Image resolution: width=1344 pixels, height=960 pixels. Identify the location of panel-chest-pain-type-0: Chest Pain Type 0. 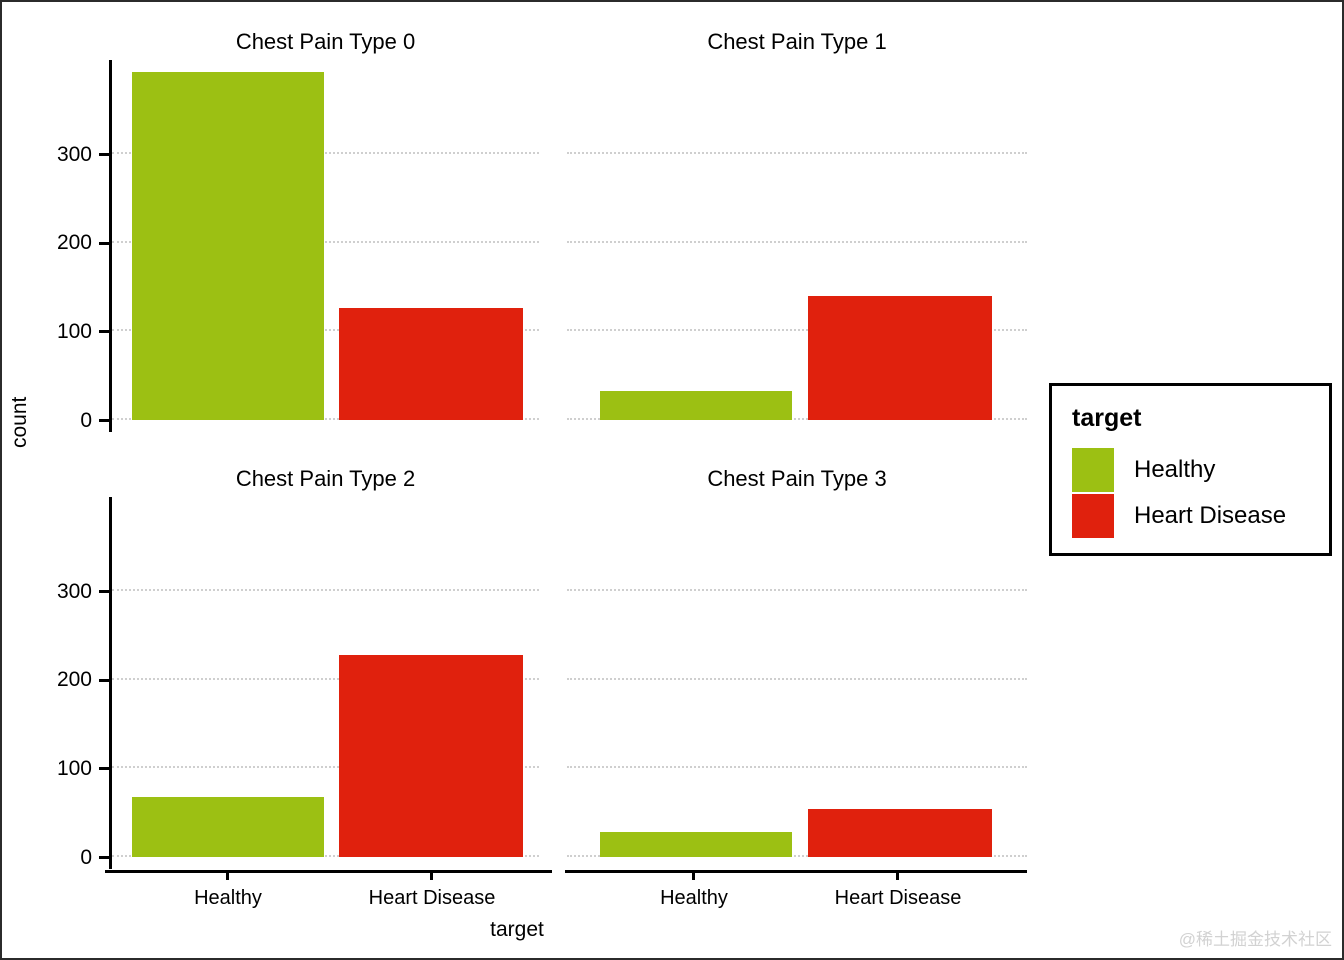
(325, 224).